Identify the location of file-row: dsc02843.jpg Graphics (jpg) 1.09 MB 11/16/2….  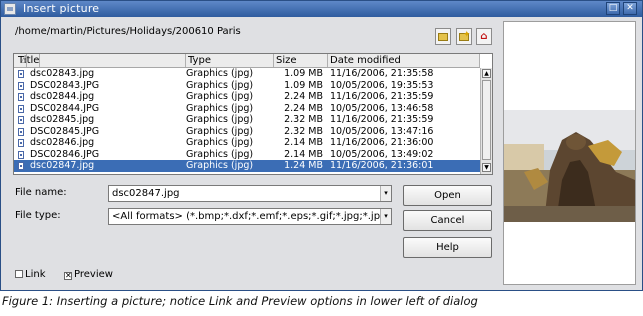
(247, 74).